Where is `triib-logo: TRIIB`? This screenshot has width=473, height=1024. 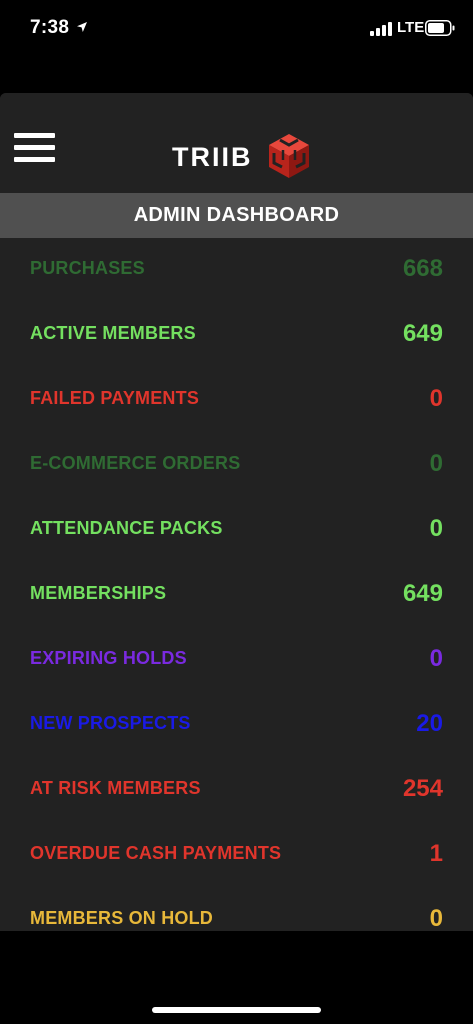
triib-logo: TRIIB is located at coordinates (242, 156).